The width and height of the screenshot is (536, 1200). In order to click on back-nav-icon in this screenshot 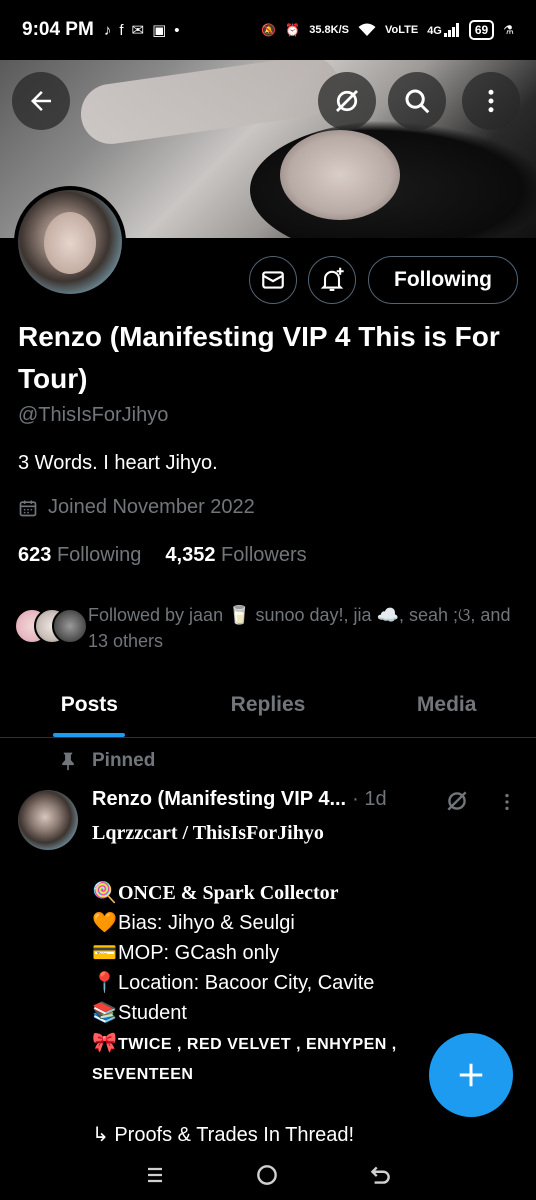, I will do `click(380, 1175)`.